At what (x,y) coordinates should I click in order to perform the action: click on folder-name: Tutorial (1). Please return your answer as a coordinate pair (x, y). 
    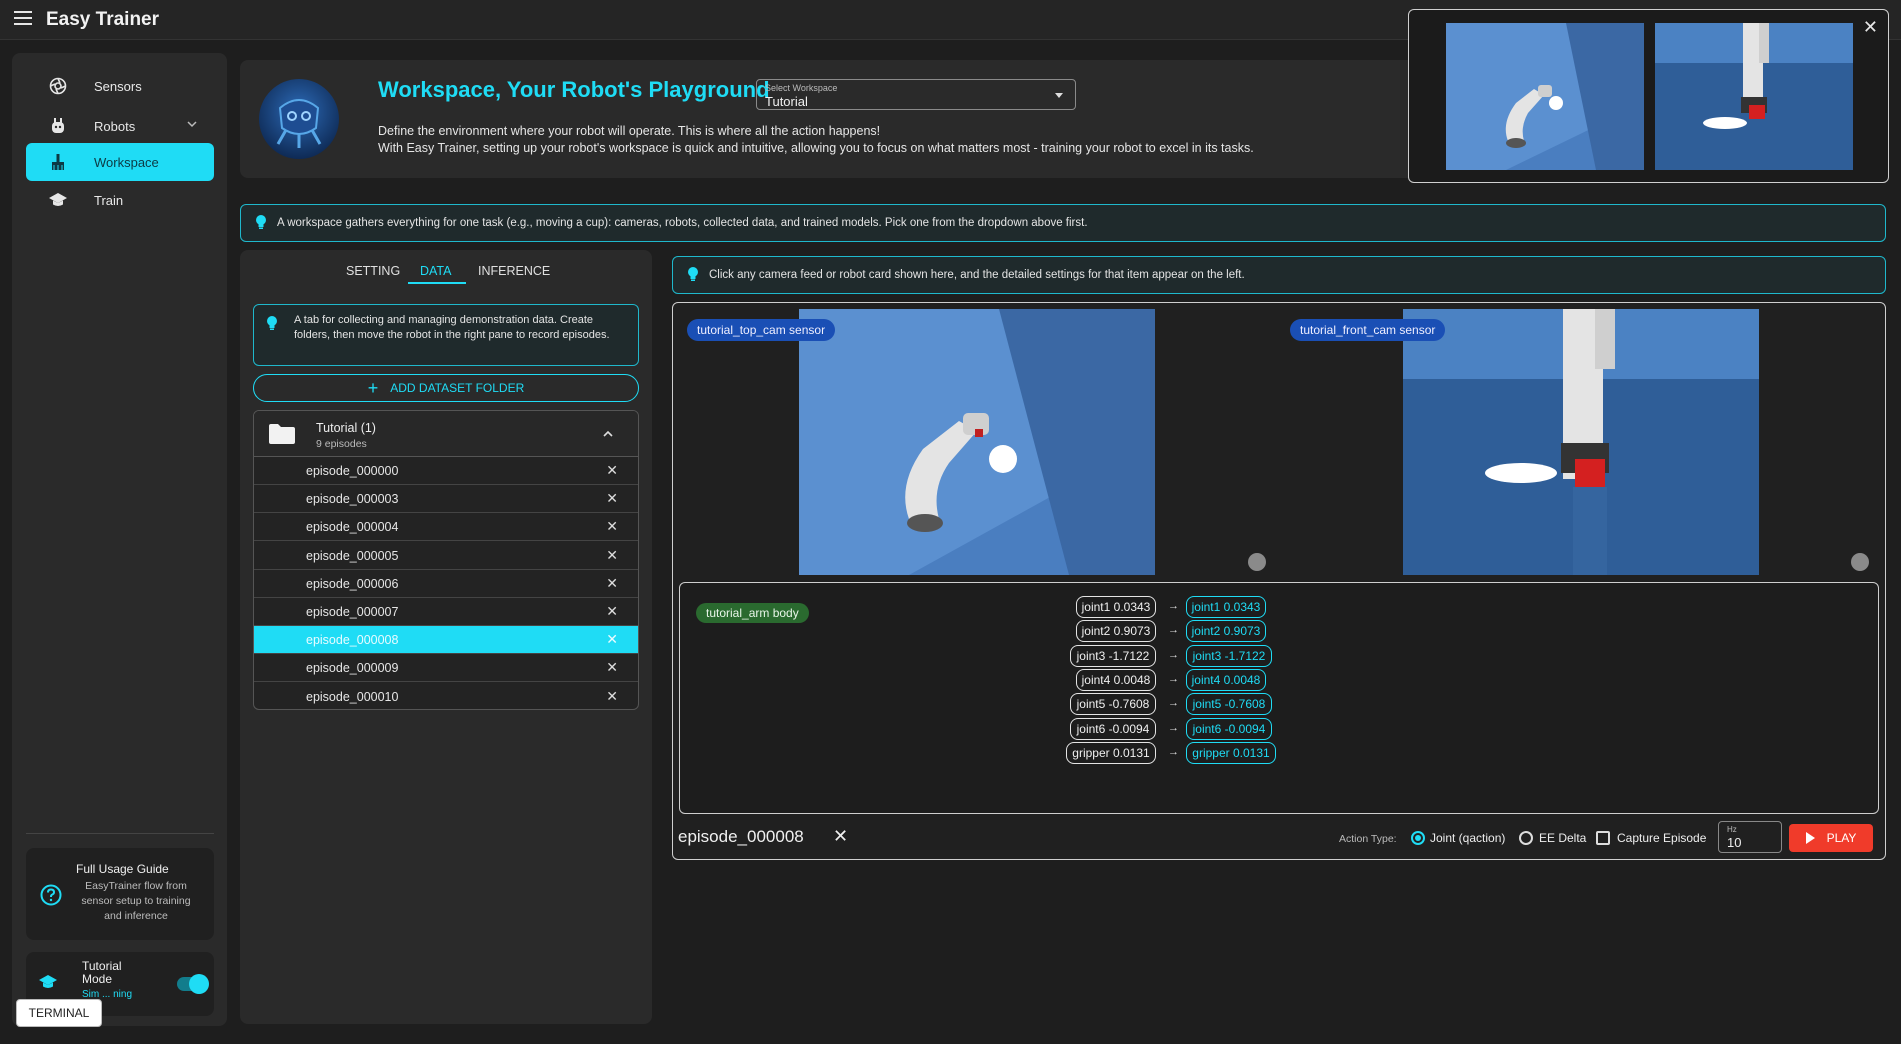
    Looking at the image, I should click on (346, 428).